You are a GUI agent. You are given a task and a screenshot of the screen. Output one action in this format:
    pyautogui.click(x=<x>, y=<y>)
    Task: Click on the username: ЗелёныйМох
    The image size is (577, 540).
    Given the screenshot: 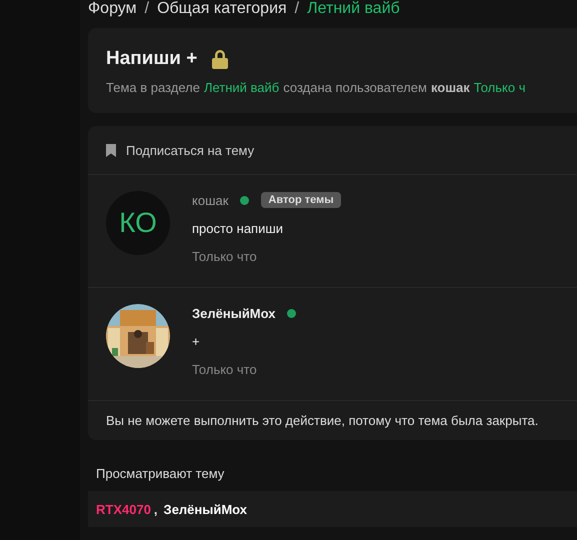 What is the action you would take?
    pyautogui.click(x=234, y=313)
    